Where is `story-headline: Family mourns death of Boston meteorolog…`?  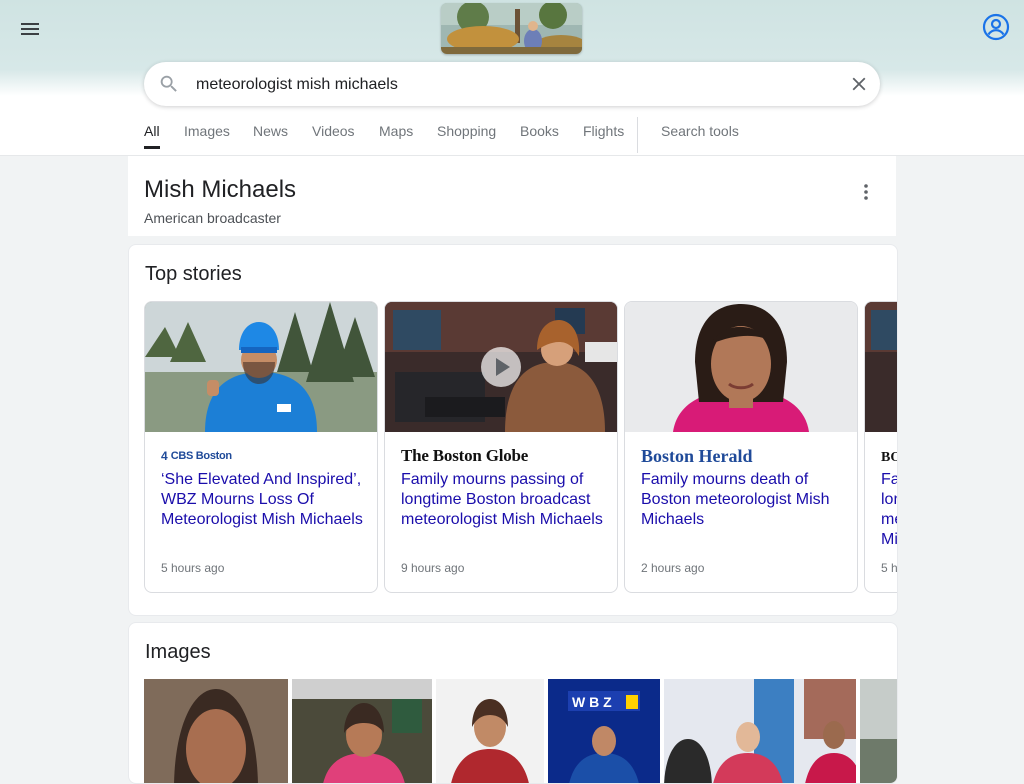 story-headline: Family mourns death of Boston meteorolog… is located at coordinates (743, 500).